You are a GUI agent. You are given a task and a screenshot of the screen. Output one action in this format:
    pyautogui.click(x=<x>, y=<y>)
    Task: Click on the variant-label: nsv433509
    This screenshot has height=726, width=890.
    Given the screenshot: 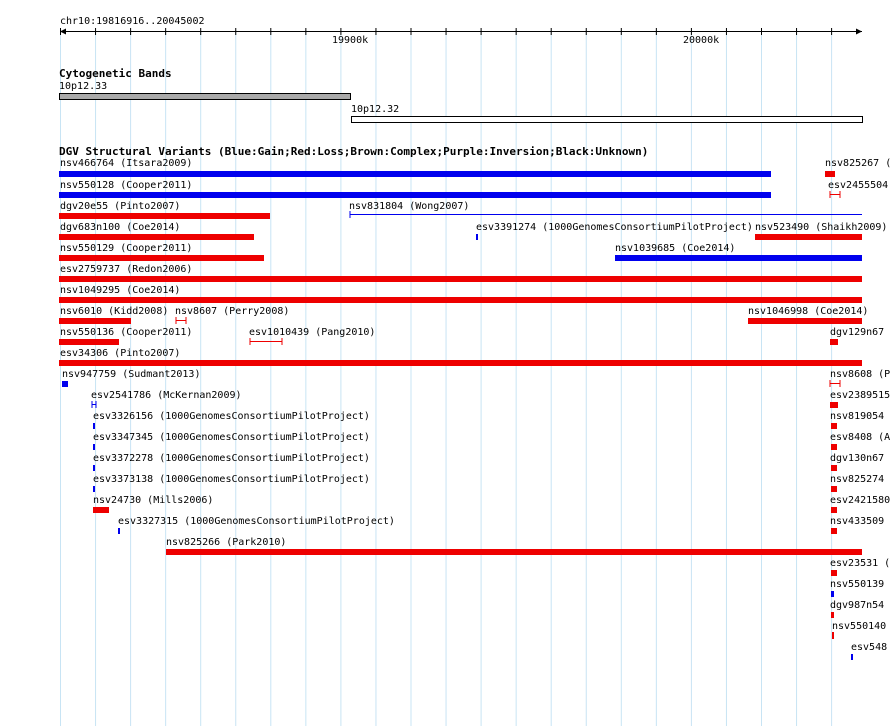 What is the action you would take?
    pyautogui.click(x=857, y=521)
    